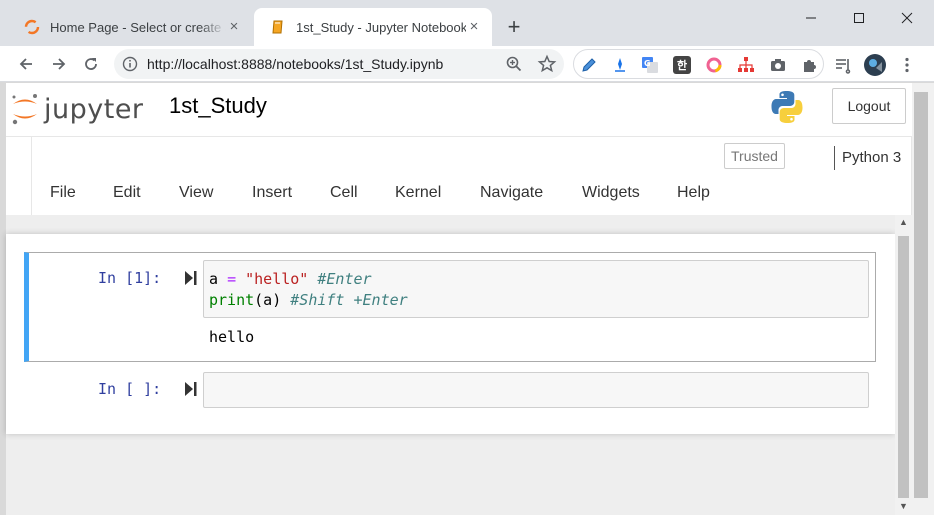 The image size is (934, 515). Describe the element at coordinates (418, 193) in the screenshot. I see `menu-kernel: Kernel` at that location.